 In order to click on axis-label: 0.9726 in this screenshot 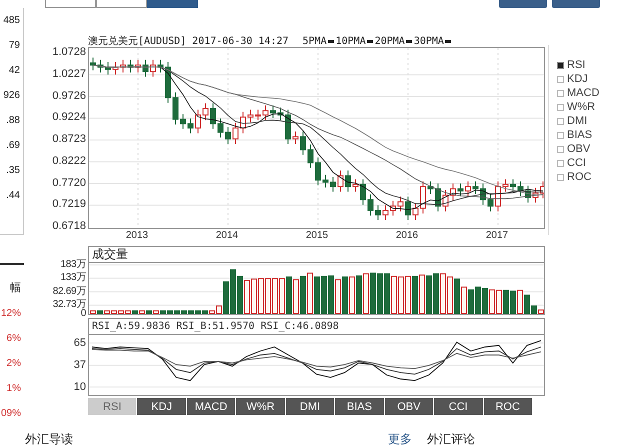, I will do `click(69, 96)`.